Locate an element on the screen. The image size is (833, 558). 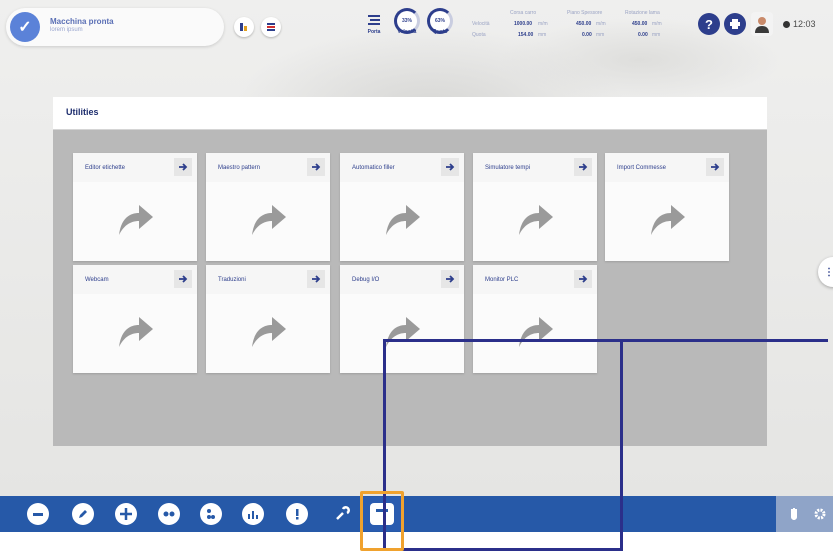
wrench-button is located at coordinates (342, 514).